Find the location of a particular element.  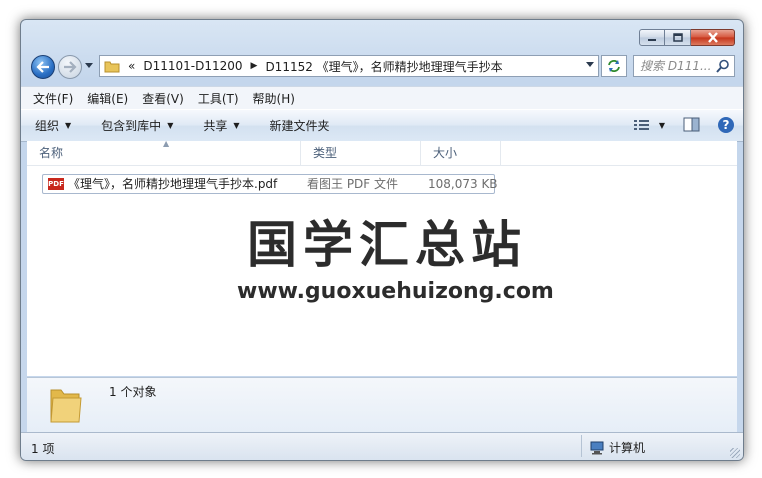

new-folder-button: 新建文件夹 is located at coordinates (300, 125).